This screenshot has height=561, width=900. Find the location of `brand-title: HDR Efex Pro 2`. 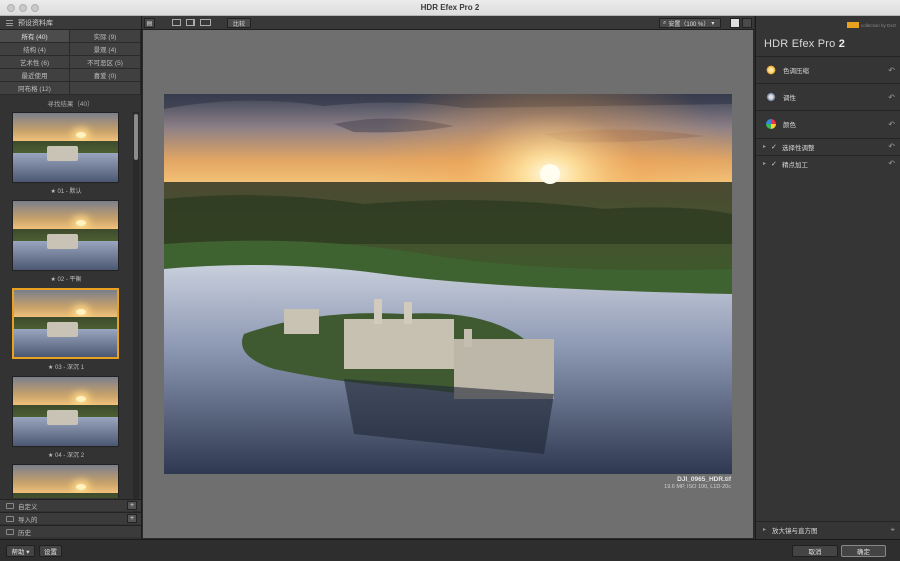

brand-title: HDR Efex Pro 2 is located at coordinates (804, 44).